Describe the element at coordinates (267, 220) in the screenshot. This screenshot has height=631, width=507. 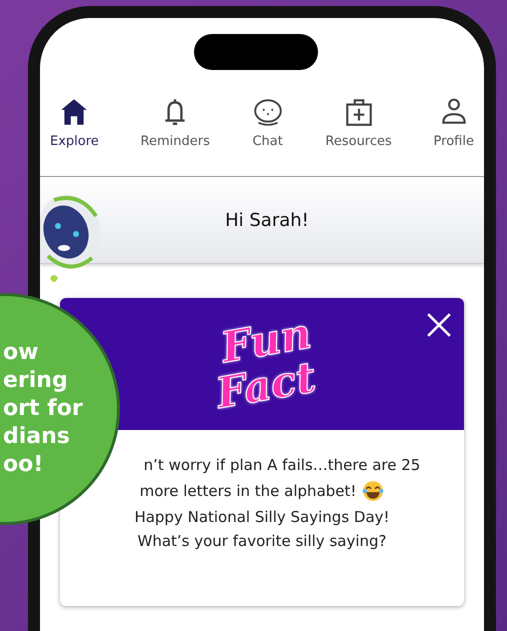
I see `greeting-text: Hi Sarah!` at that location.